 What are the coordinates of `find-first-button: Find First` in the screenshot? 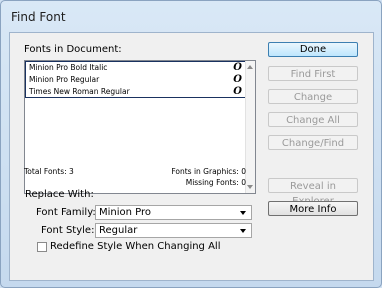 It's located at (313, 73).